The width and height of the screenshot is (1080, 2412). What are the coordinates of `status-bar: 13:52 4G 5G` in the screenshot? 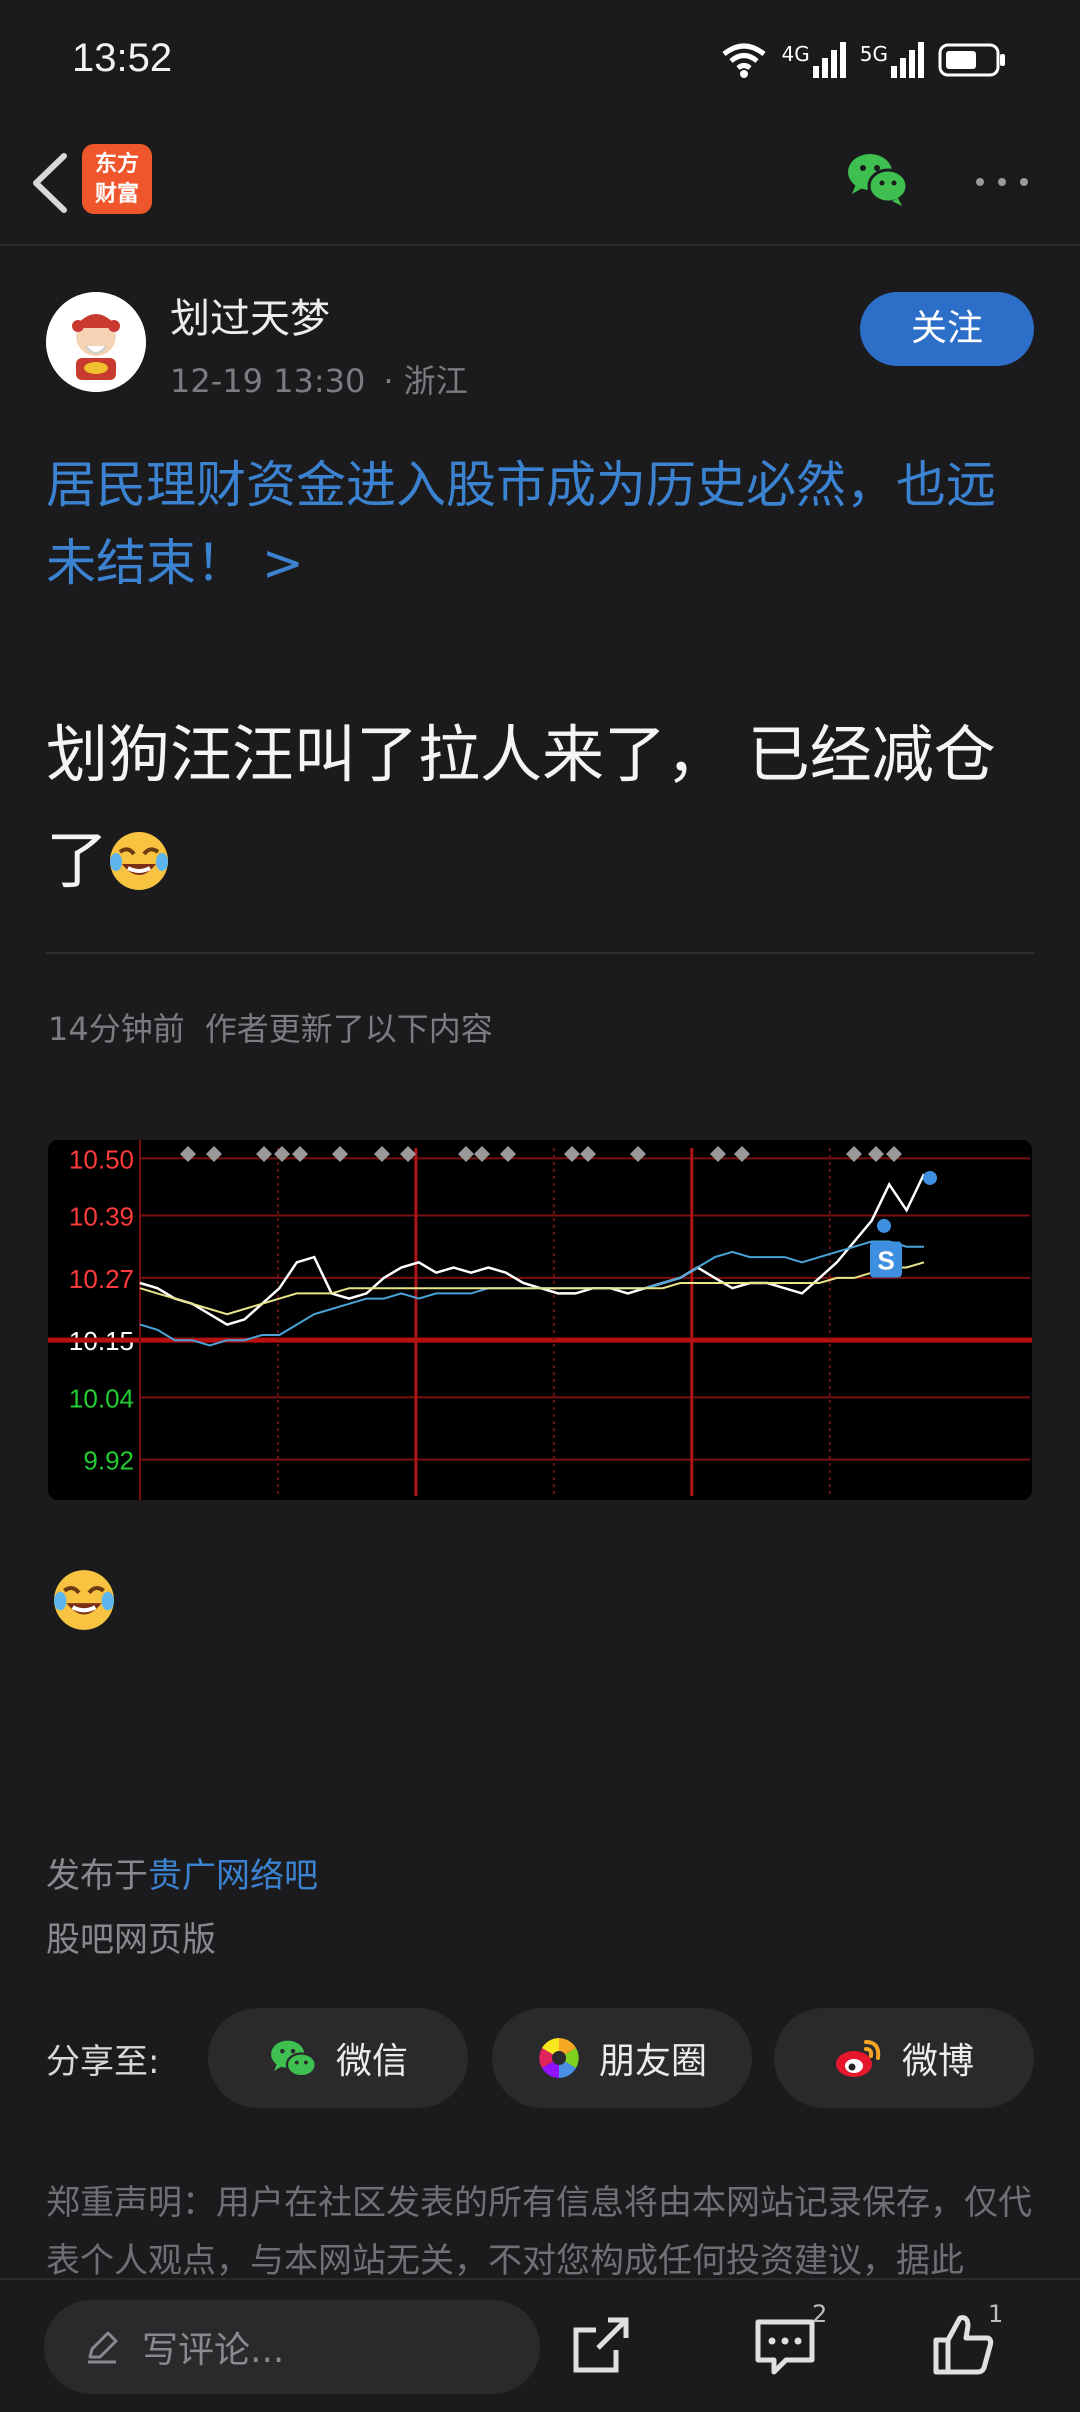 It's located at (540, 60).